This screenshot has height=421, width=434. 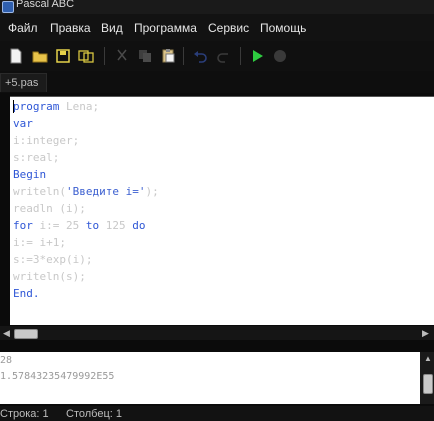 I want to click on status-row: Строка: 1, so click(x=24, y=414).